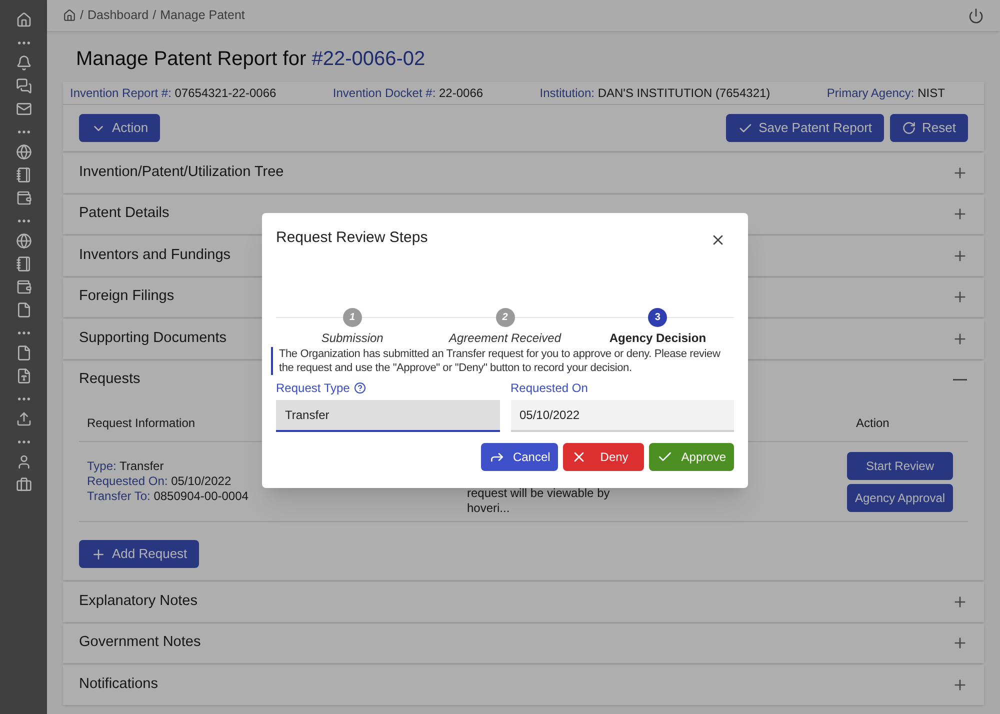 Image resolution: width=1000 pixels, height=714 pixels. I want to click on request-field: Type: Transfer, so click(277, 466).